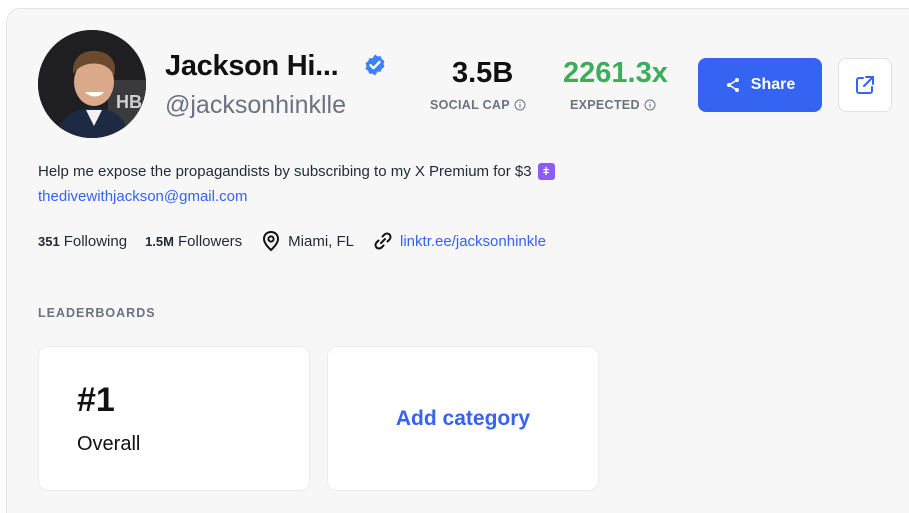 The width and height of the screenshot is (909, 513). I want to click on social-cap-label-text: SOCIAL CAP, so click(470, 105).